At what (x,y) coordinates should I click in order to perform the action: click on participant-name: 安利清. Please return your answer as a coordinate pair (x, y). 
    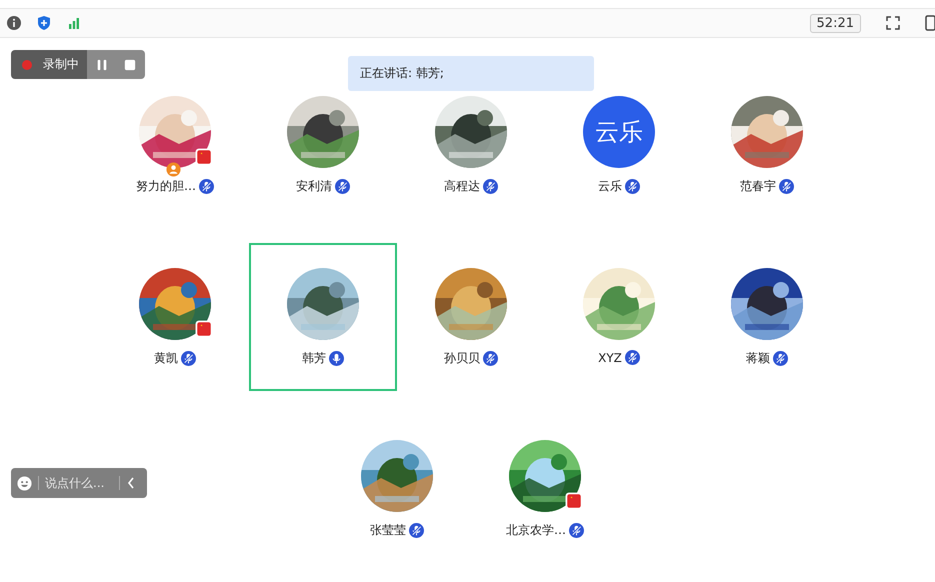
    Looking at the image, I should click on (314, 186).